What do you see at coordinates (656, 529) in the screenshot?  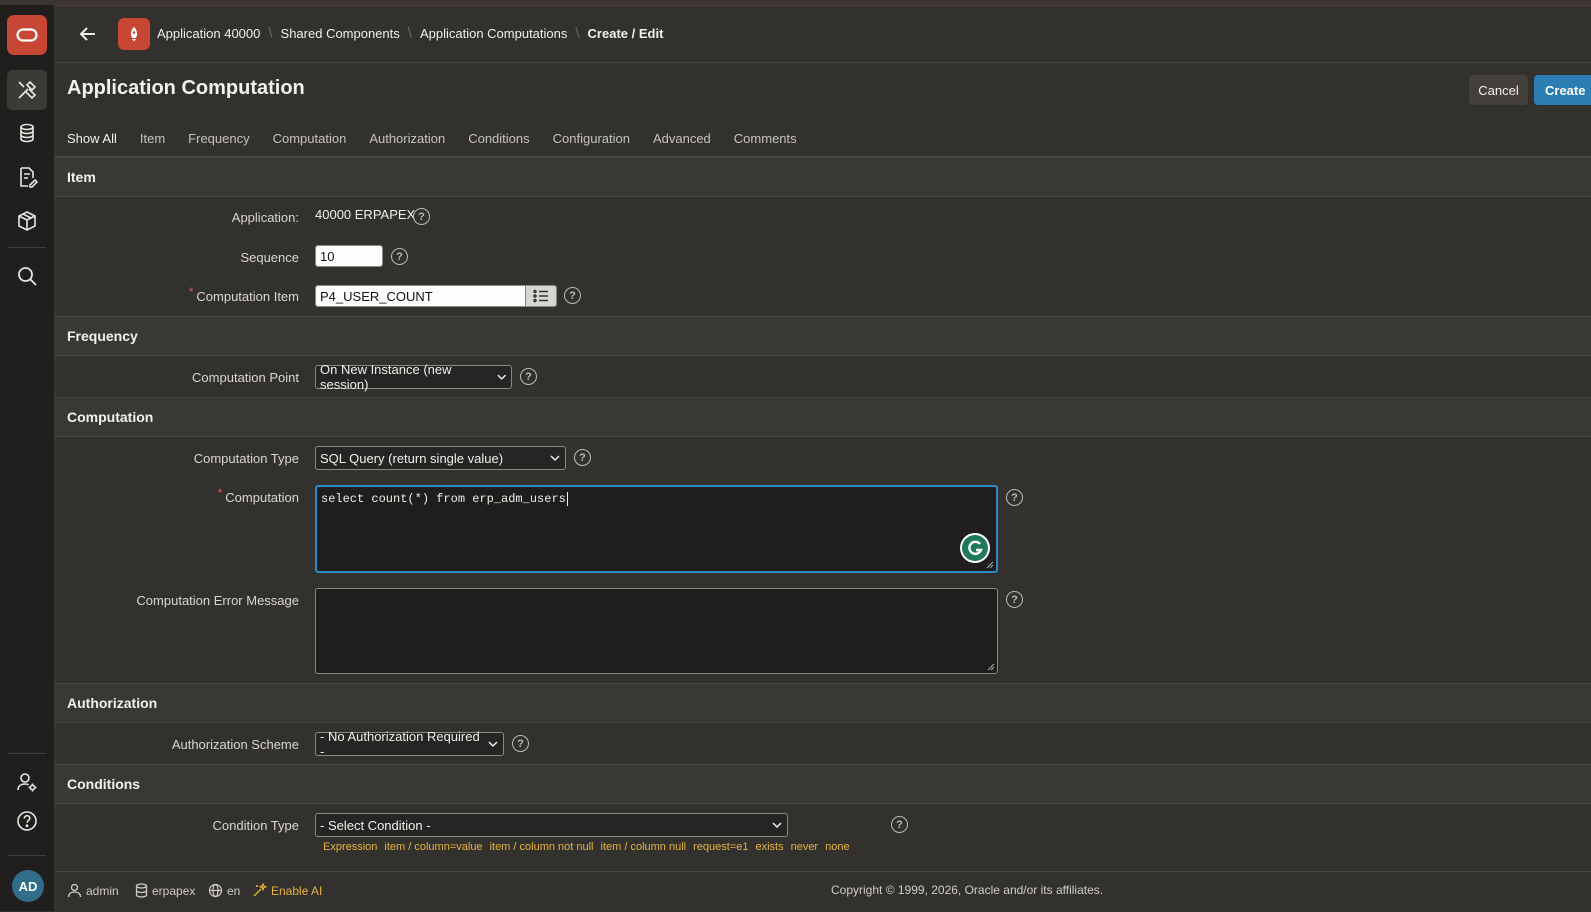 I see `computation-code-editor: select count(*) from erp_adm_users` at bounding box center [656, 529].